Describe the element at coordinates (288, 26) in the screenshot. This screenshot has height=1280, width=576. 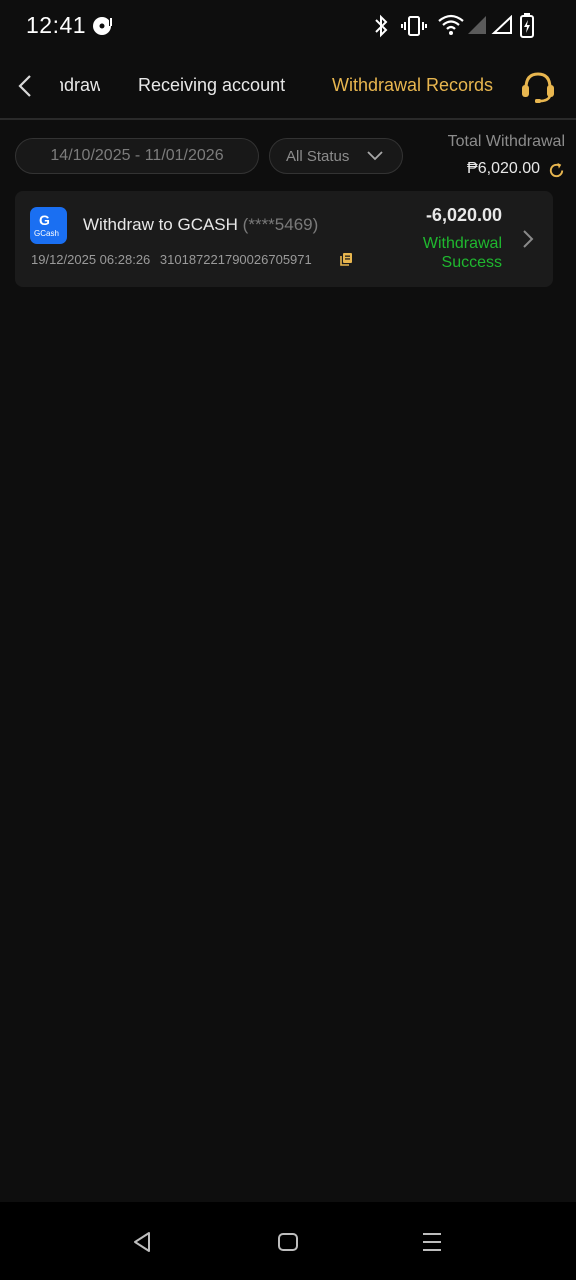
I see `status-bar: 12:41` at that location.